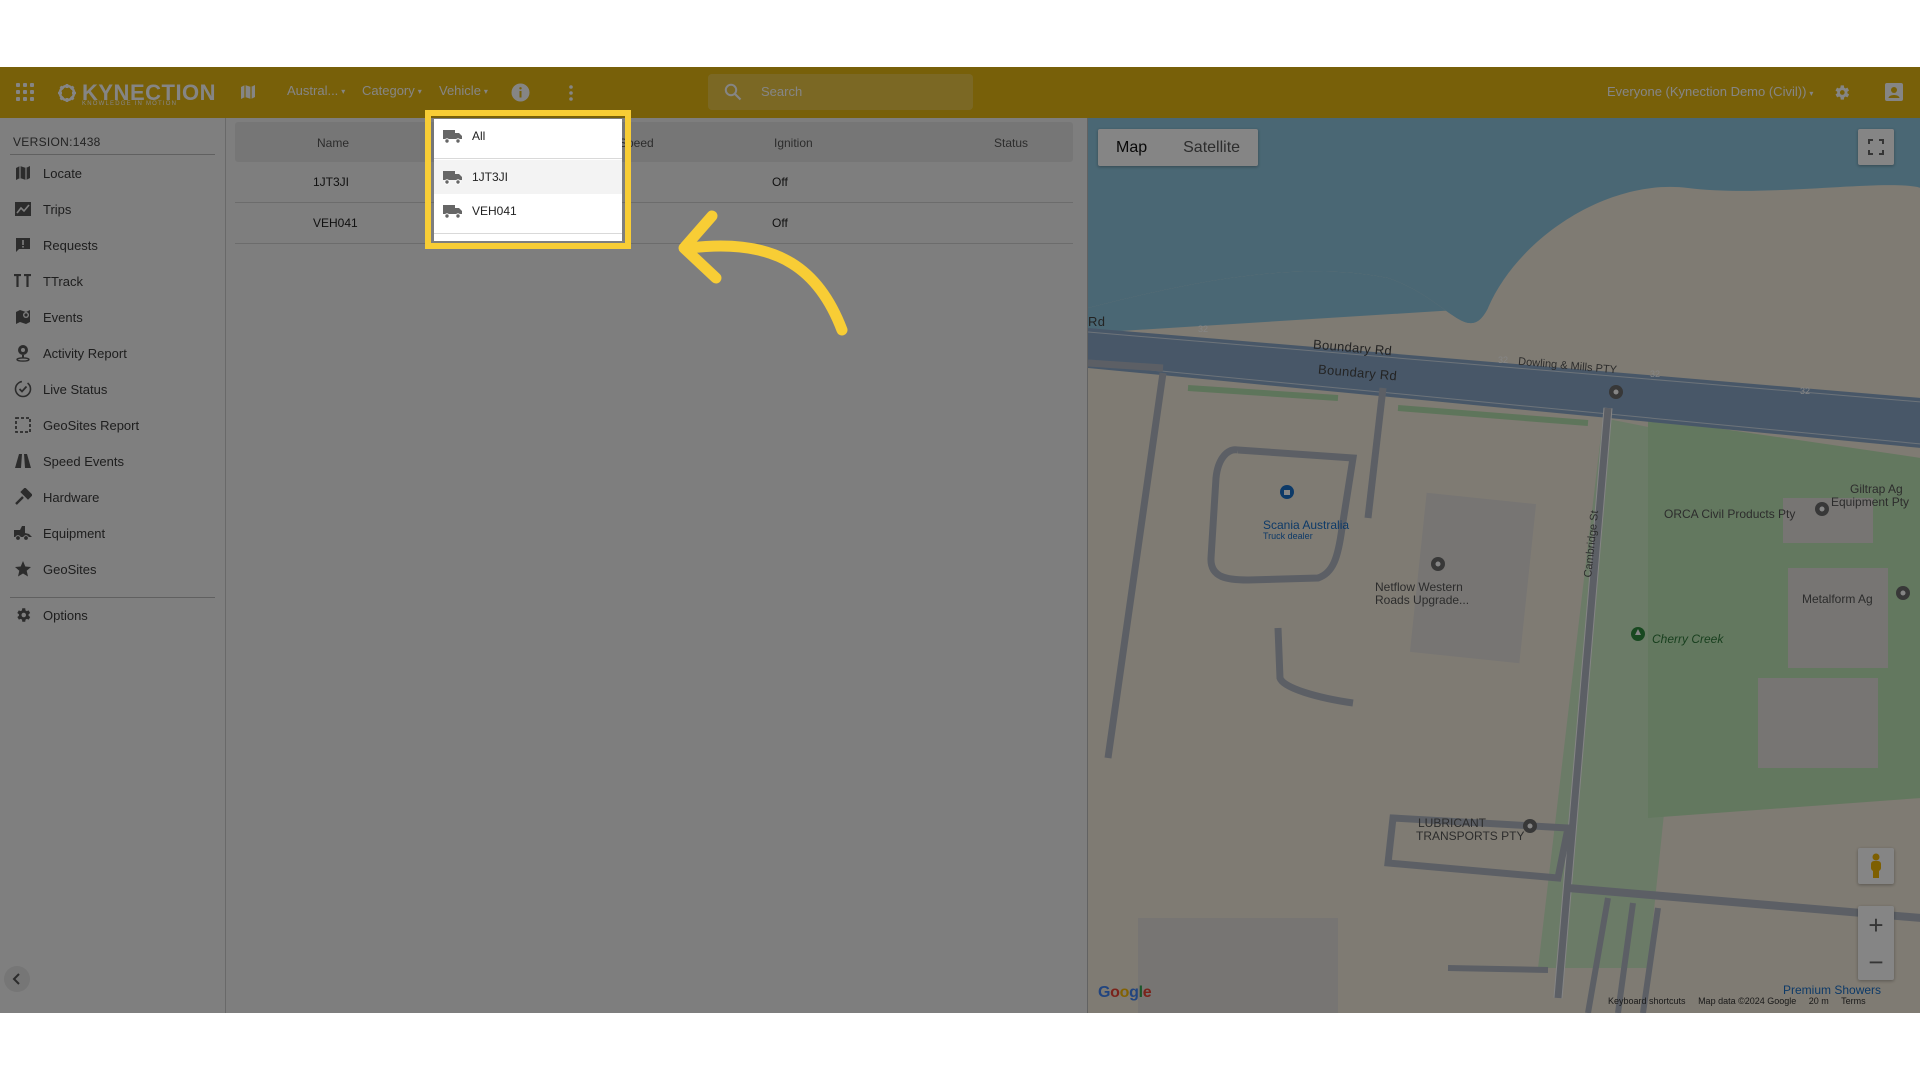  What do you see at coordinates (65, 615) in the screenshot?
I see `sidebar-item-label: Options` at bounding box center [65, 615].